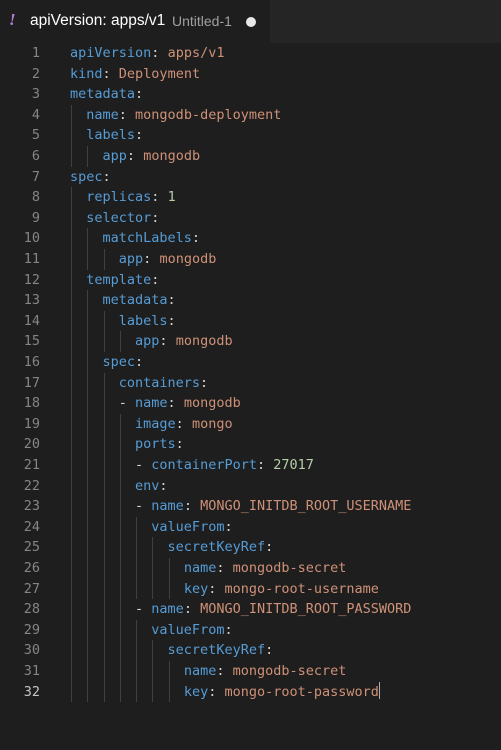 Image resolution: width=501 pixels, height=750 pixels. Describe the element at coordinates (250, 383) in the screenshot. I see `code-line: 17 containers:` at that location.